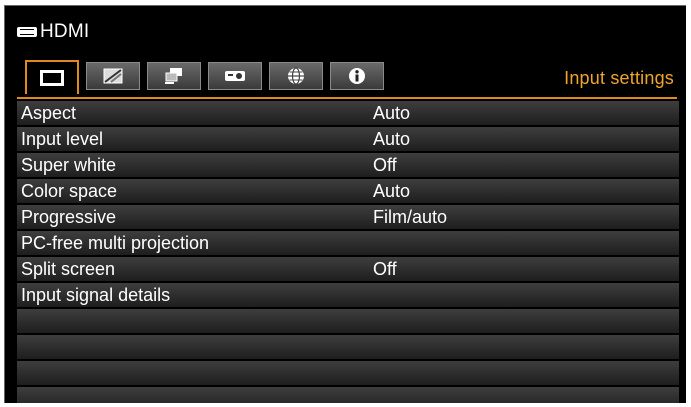 This screenshot has width=691, height=407. What do you see at coordinates (348, 269) in the screenshot?
I see `menu-row-split-screen: Split screen Off` at bounding box center [348, 269].